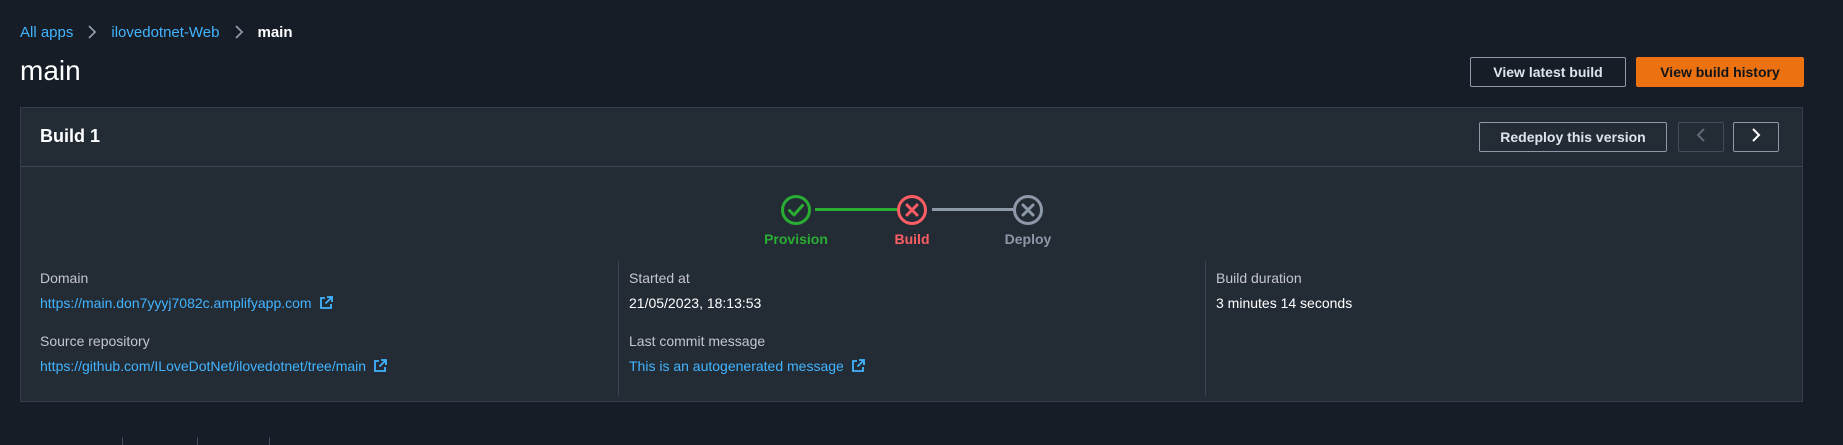  I want to click on breadcrumb-app: ilovedotnet-Web, so click(165, 32).